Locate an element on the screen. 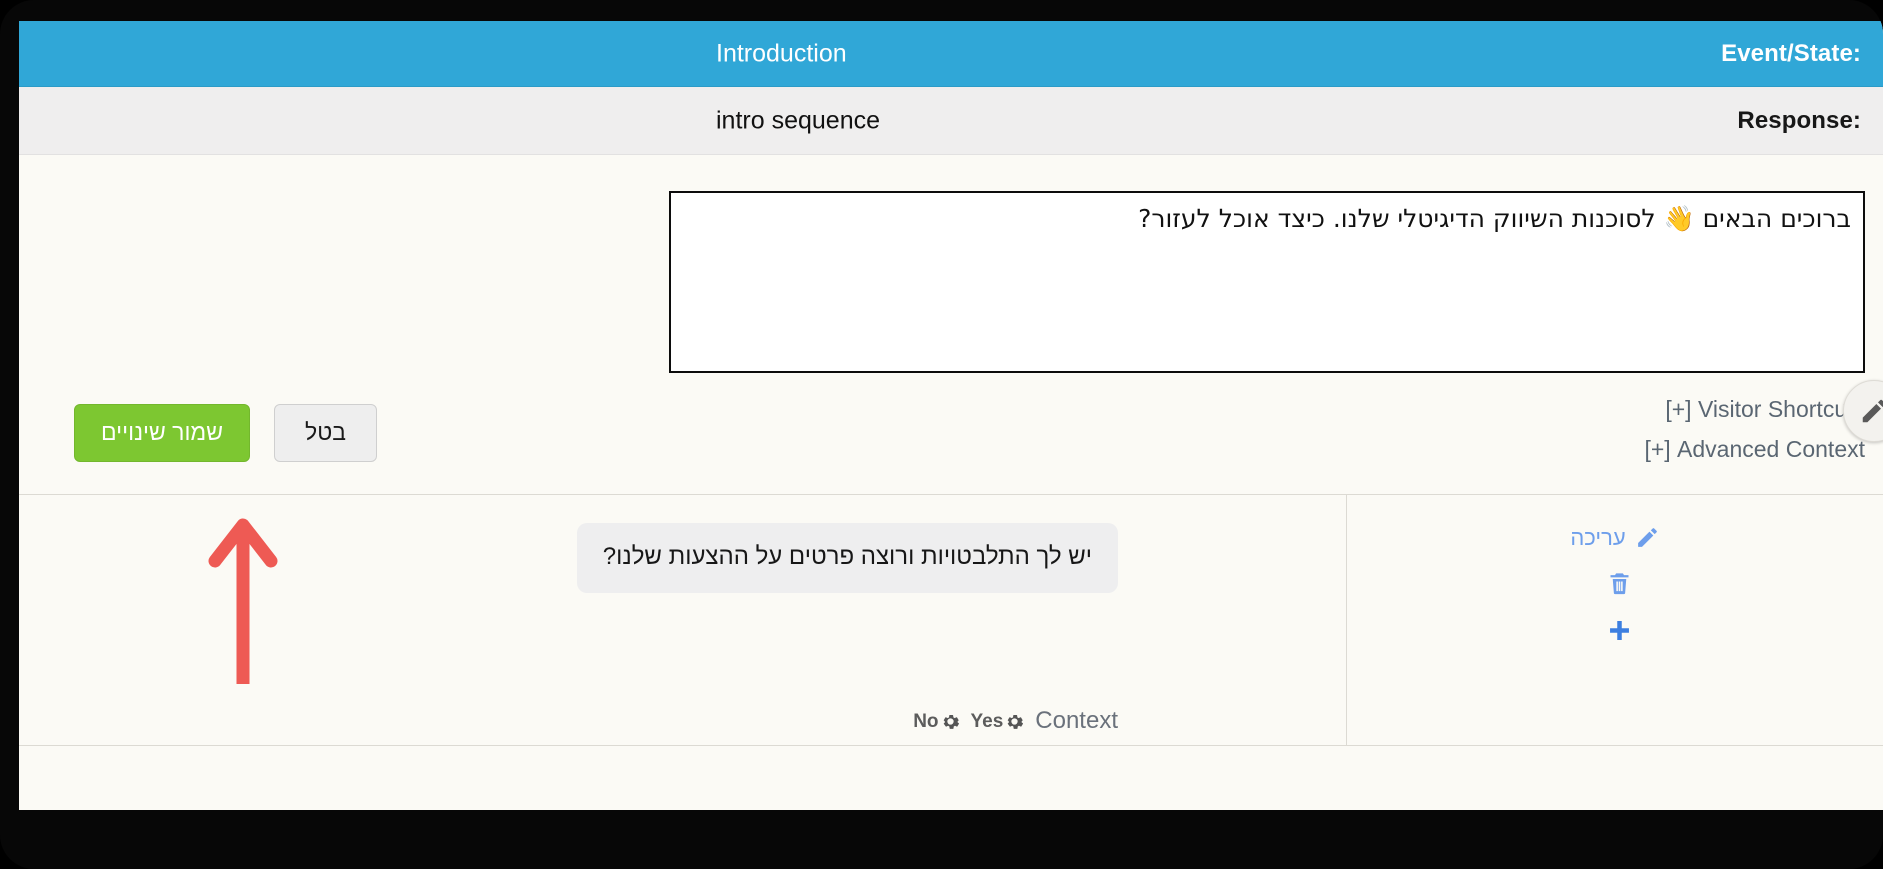  save-changes-button: שמור שינויים is located at coordinates (162, 433).